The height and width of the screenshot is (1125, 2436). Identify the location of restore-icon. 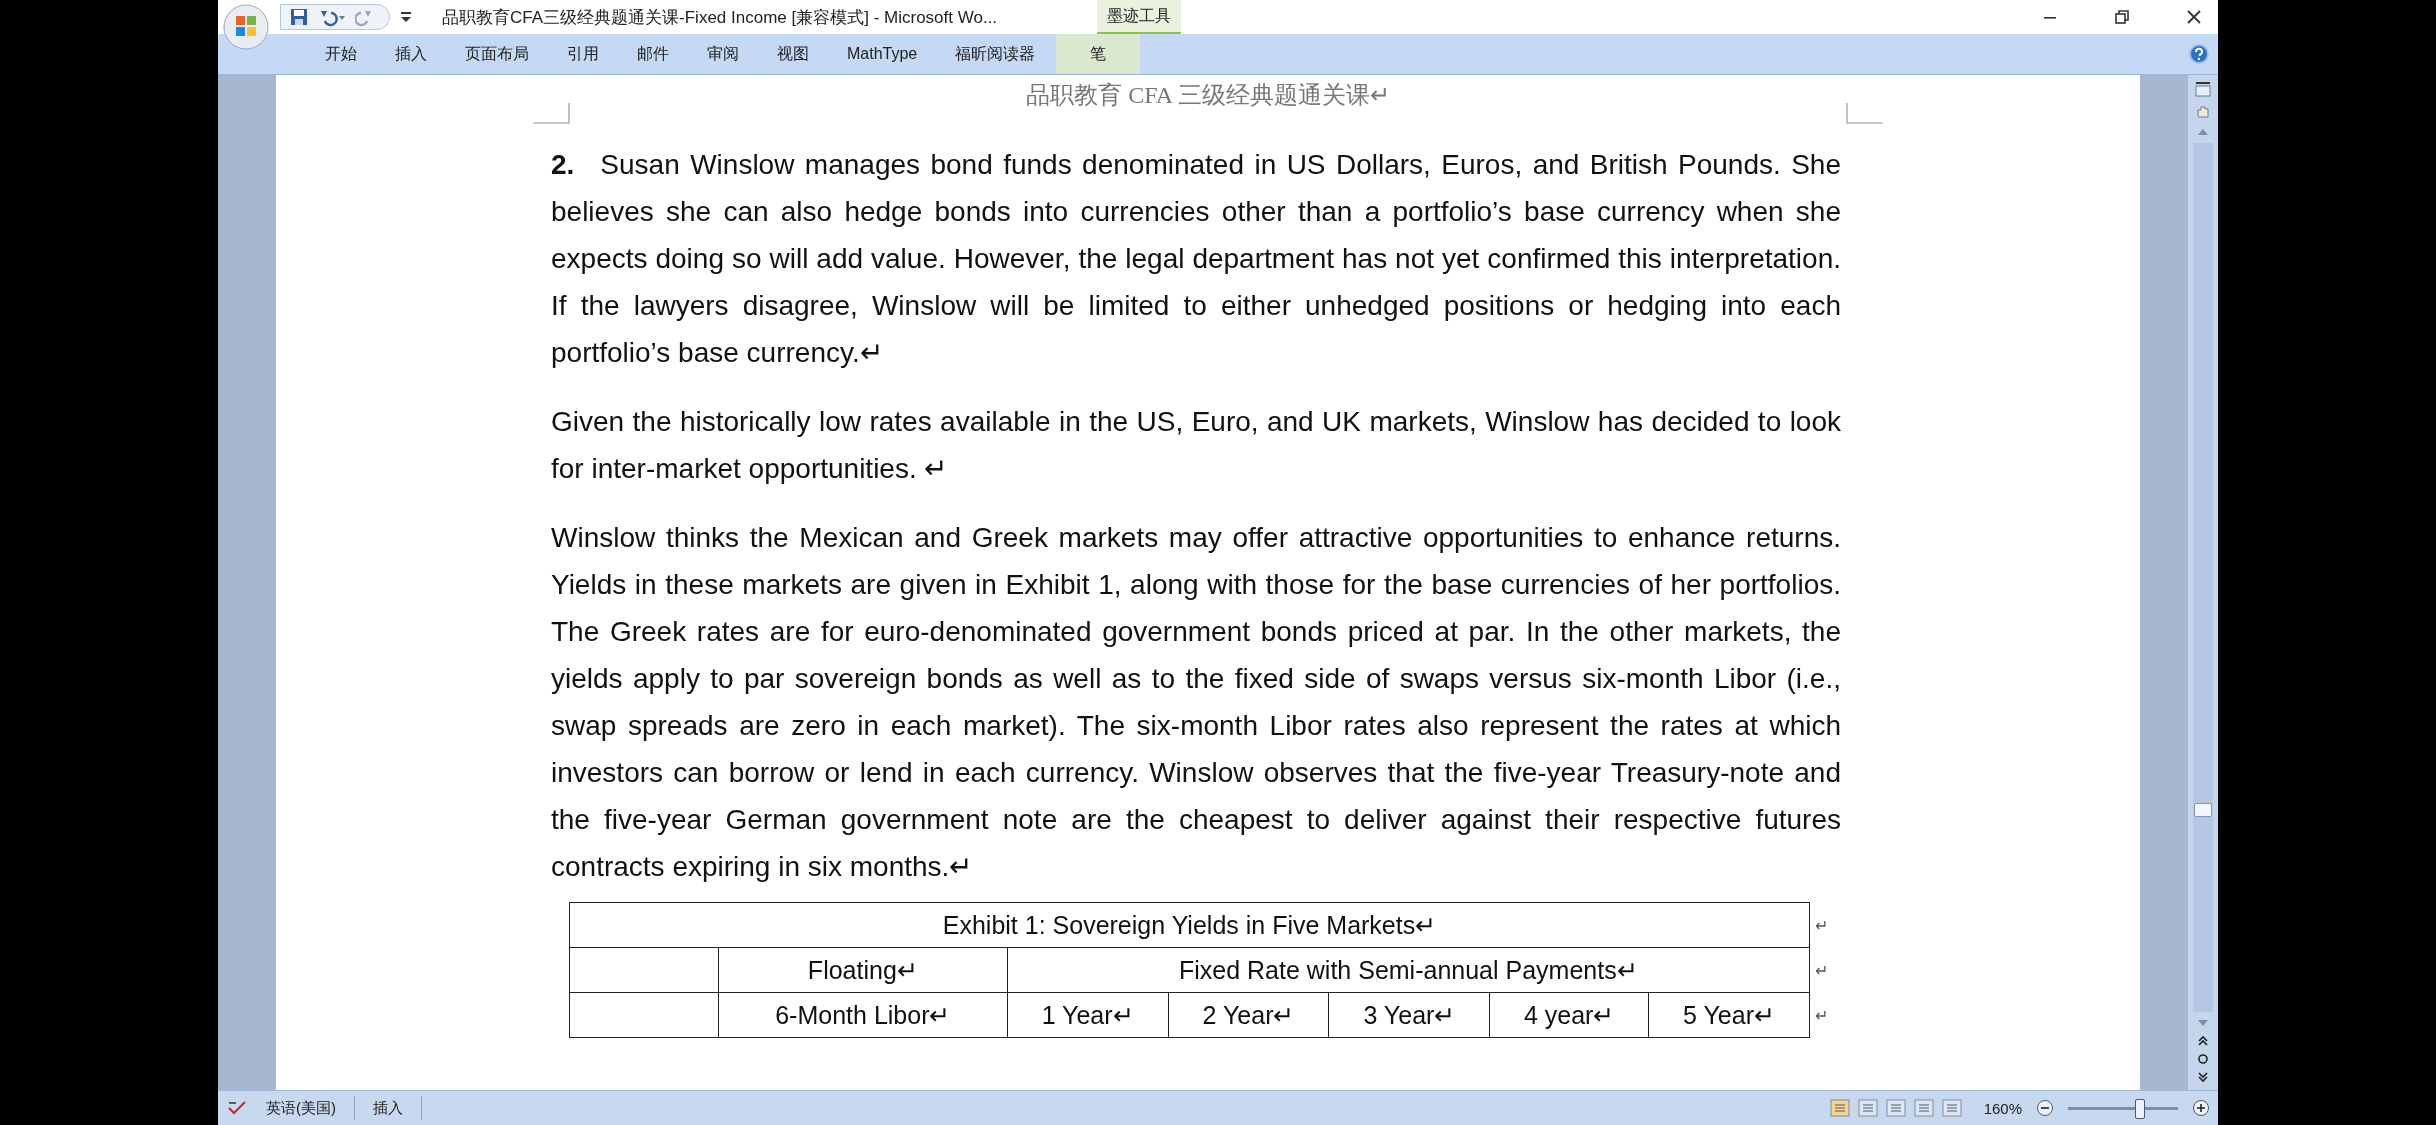
(2122, 17).